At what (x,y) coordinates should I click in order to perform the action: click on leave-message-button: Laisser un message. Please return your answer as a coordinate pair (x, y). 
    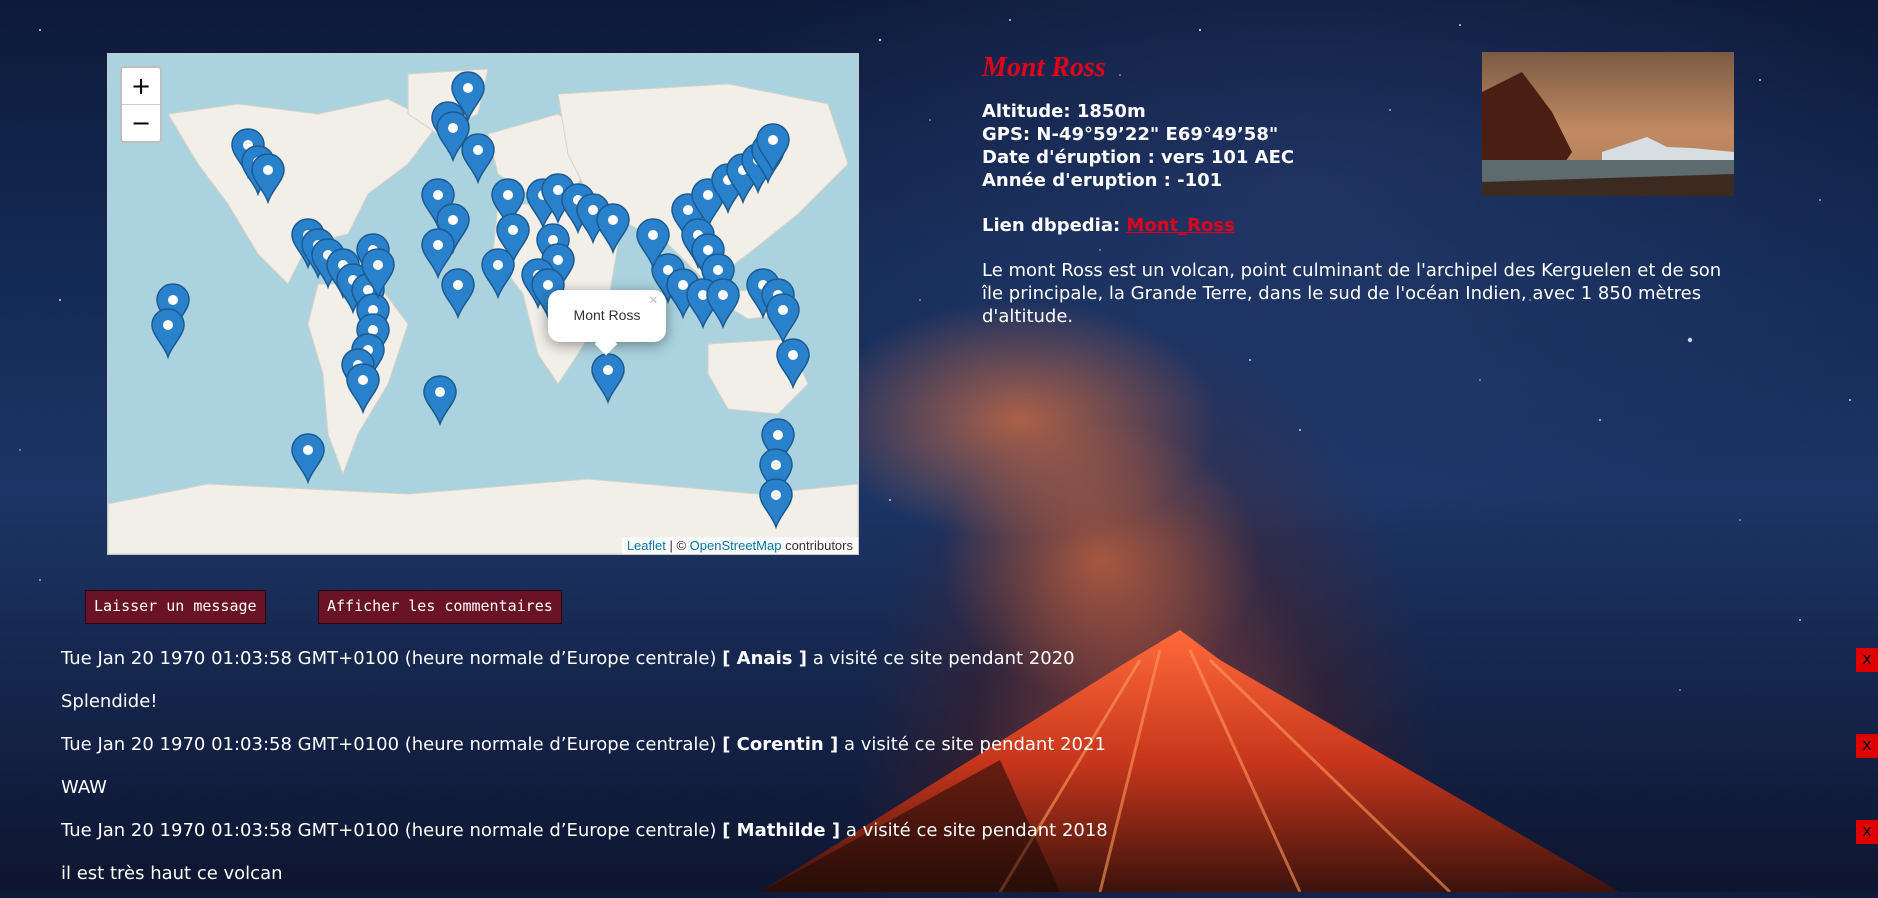
    Looking at the image, I should click on (175, 607).